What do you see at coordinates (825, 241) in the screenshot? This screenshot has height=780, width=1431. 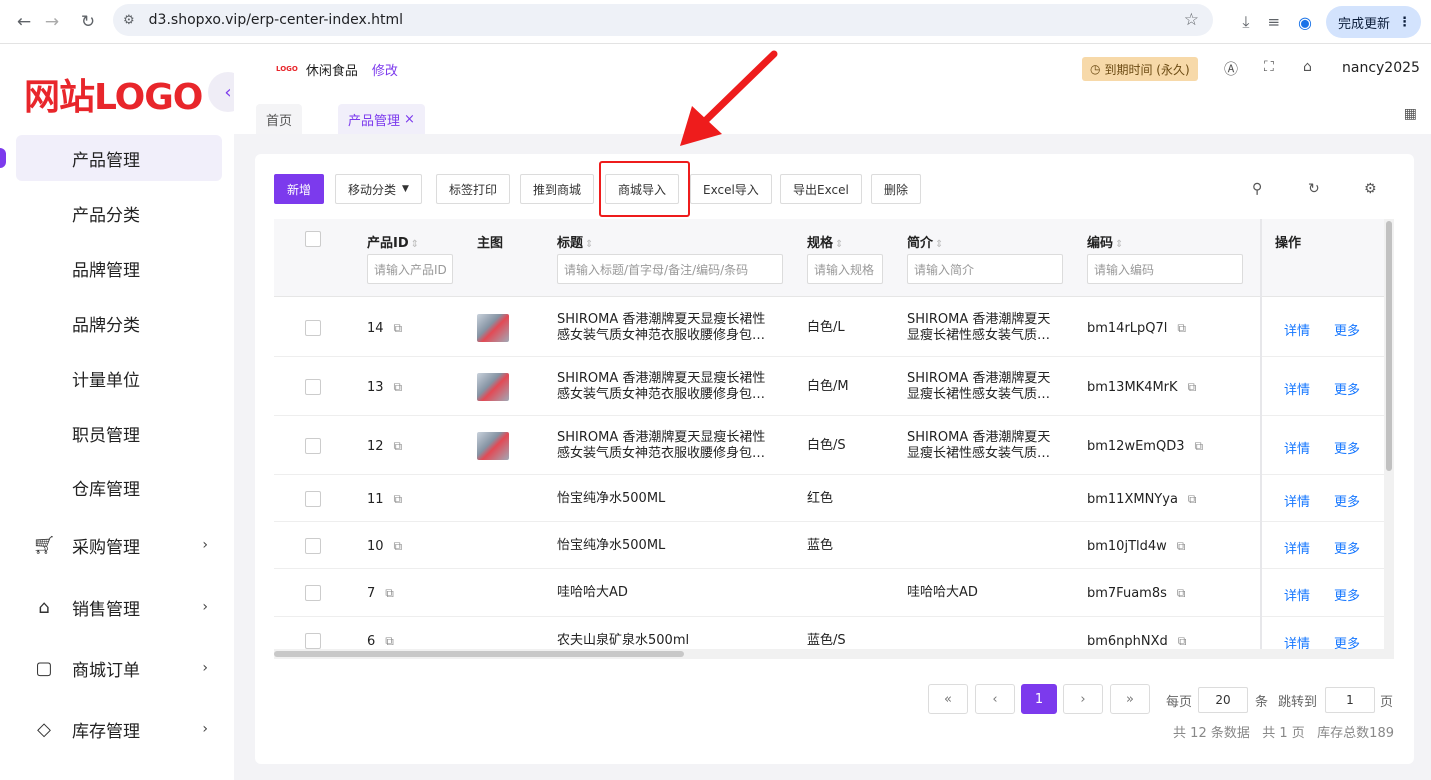 I see `column-header-spec: 规格 ⇕` at bounding box center [825, 241].